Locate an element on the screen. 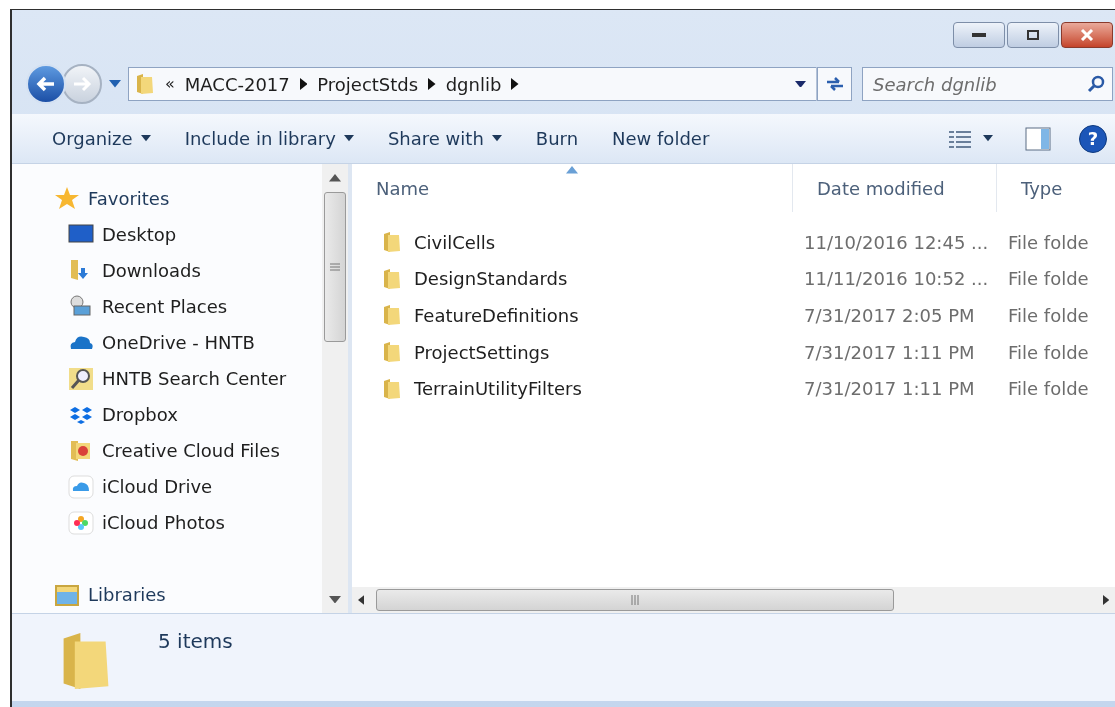  libraries-icon is located at coordinates (67, 595).